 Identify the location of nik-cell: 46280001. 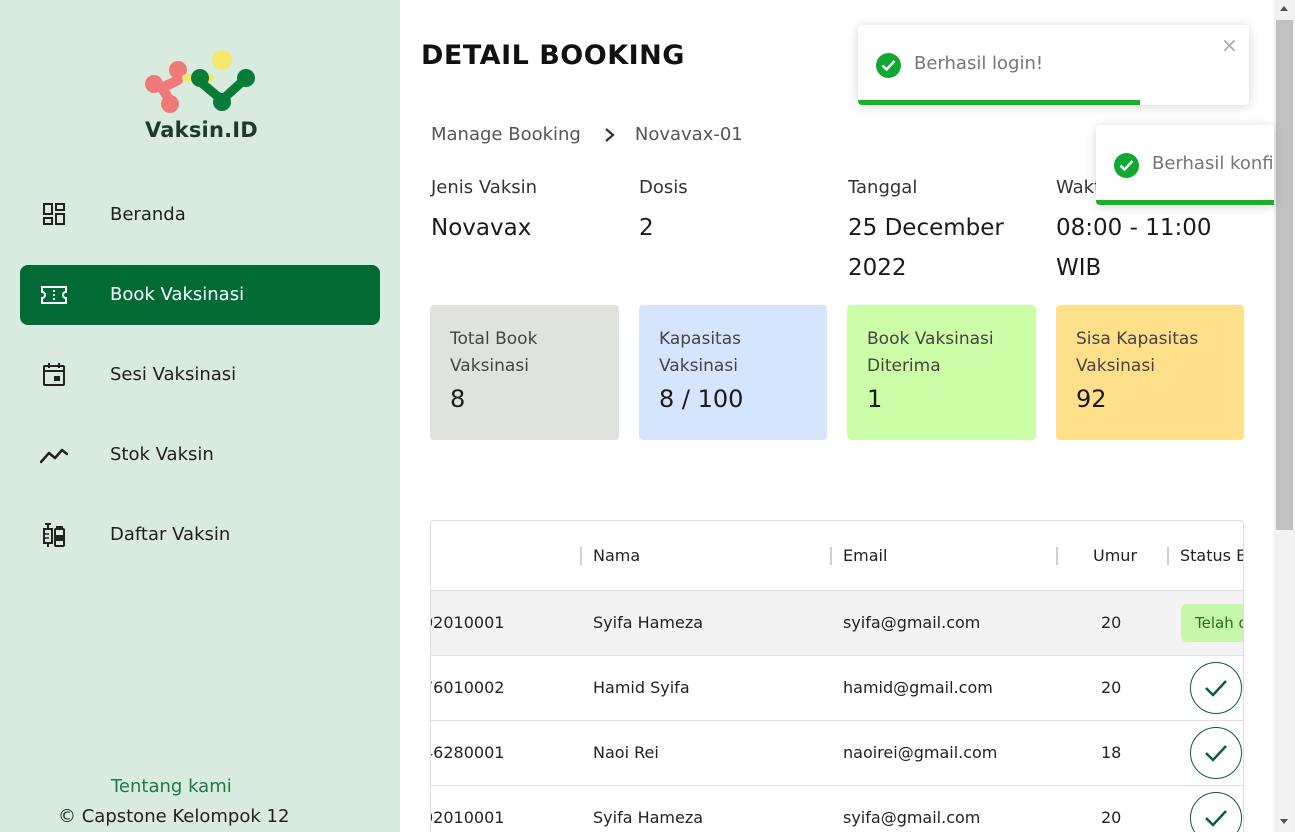
(467, 752).